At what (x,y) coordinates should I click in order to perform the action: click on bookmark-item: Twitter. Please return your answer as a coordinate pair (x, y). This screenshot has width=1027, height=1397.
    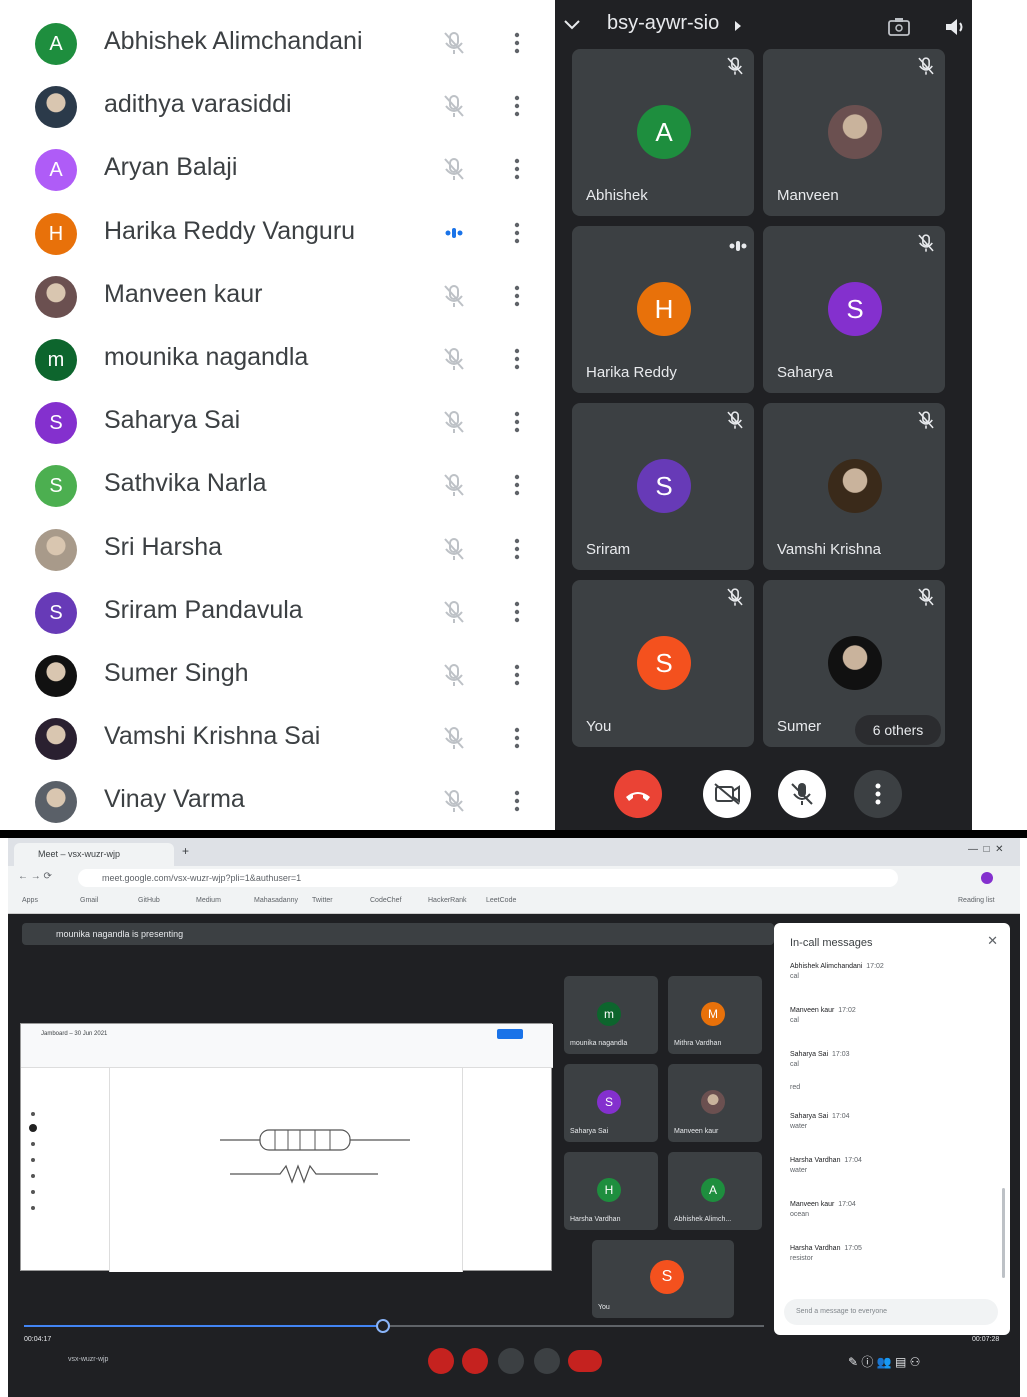
    Looking at the image, I should click on (322, 900).